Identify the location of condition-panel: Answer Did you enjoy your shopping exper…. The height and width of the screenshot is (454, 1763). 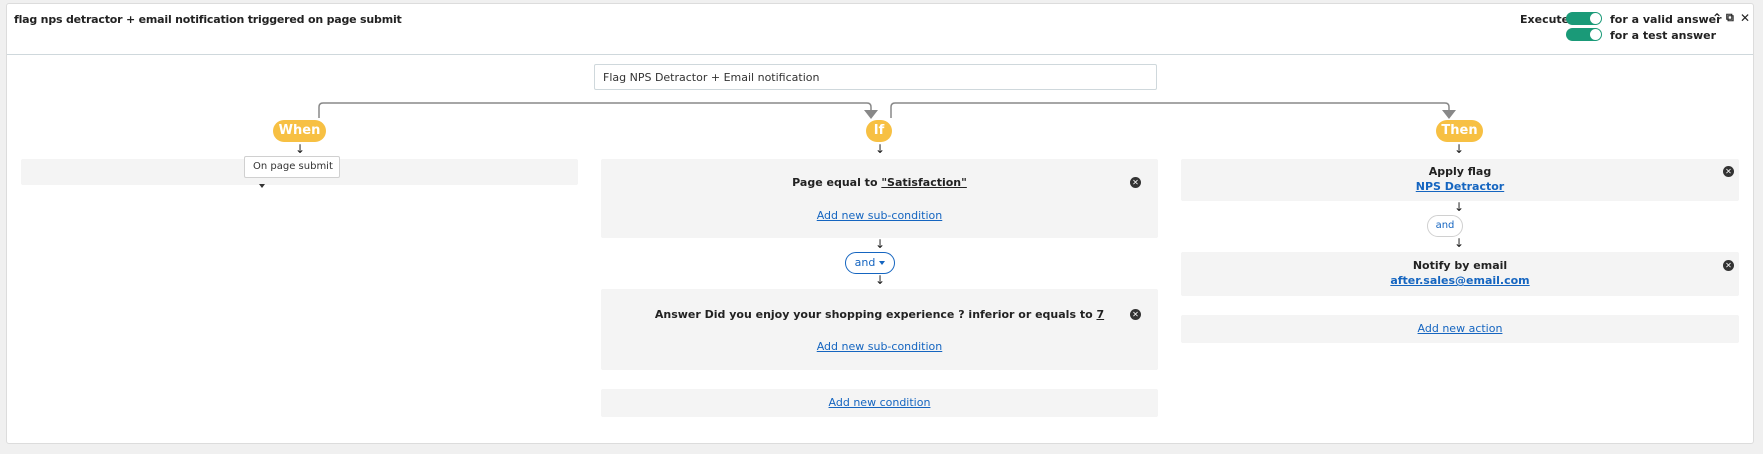
(879, 329).